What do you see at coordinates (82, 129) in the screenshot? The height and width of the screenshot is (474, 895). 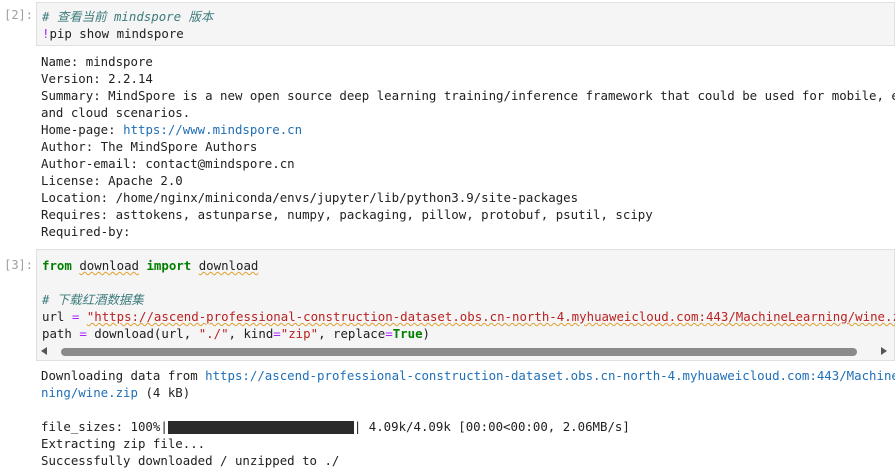 I see `homepage-label: Home-page:` at bounding box center [82, 129].